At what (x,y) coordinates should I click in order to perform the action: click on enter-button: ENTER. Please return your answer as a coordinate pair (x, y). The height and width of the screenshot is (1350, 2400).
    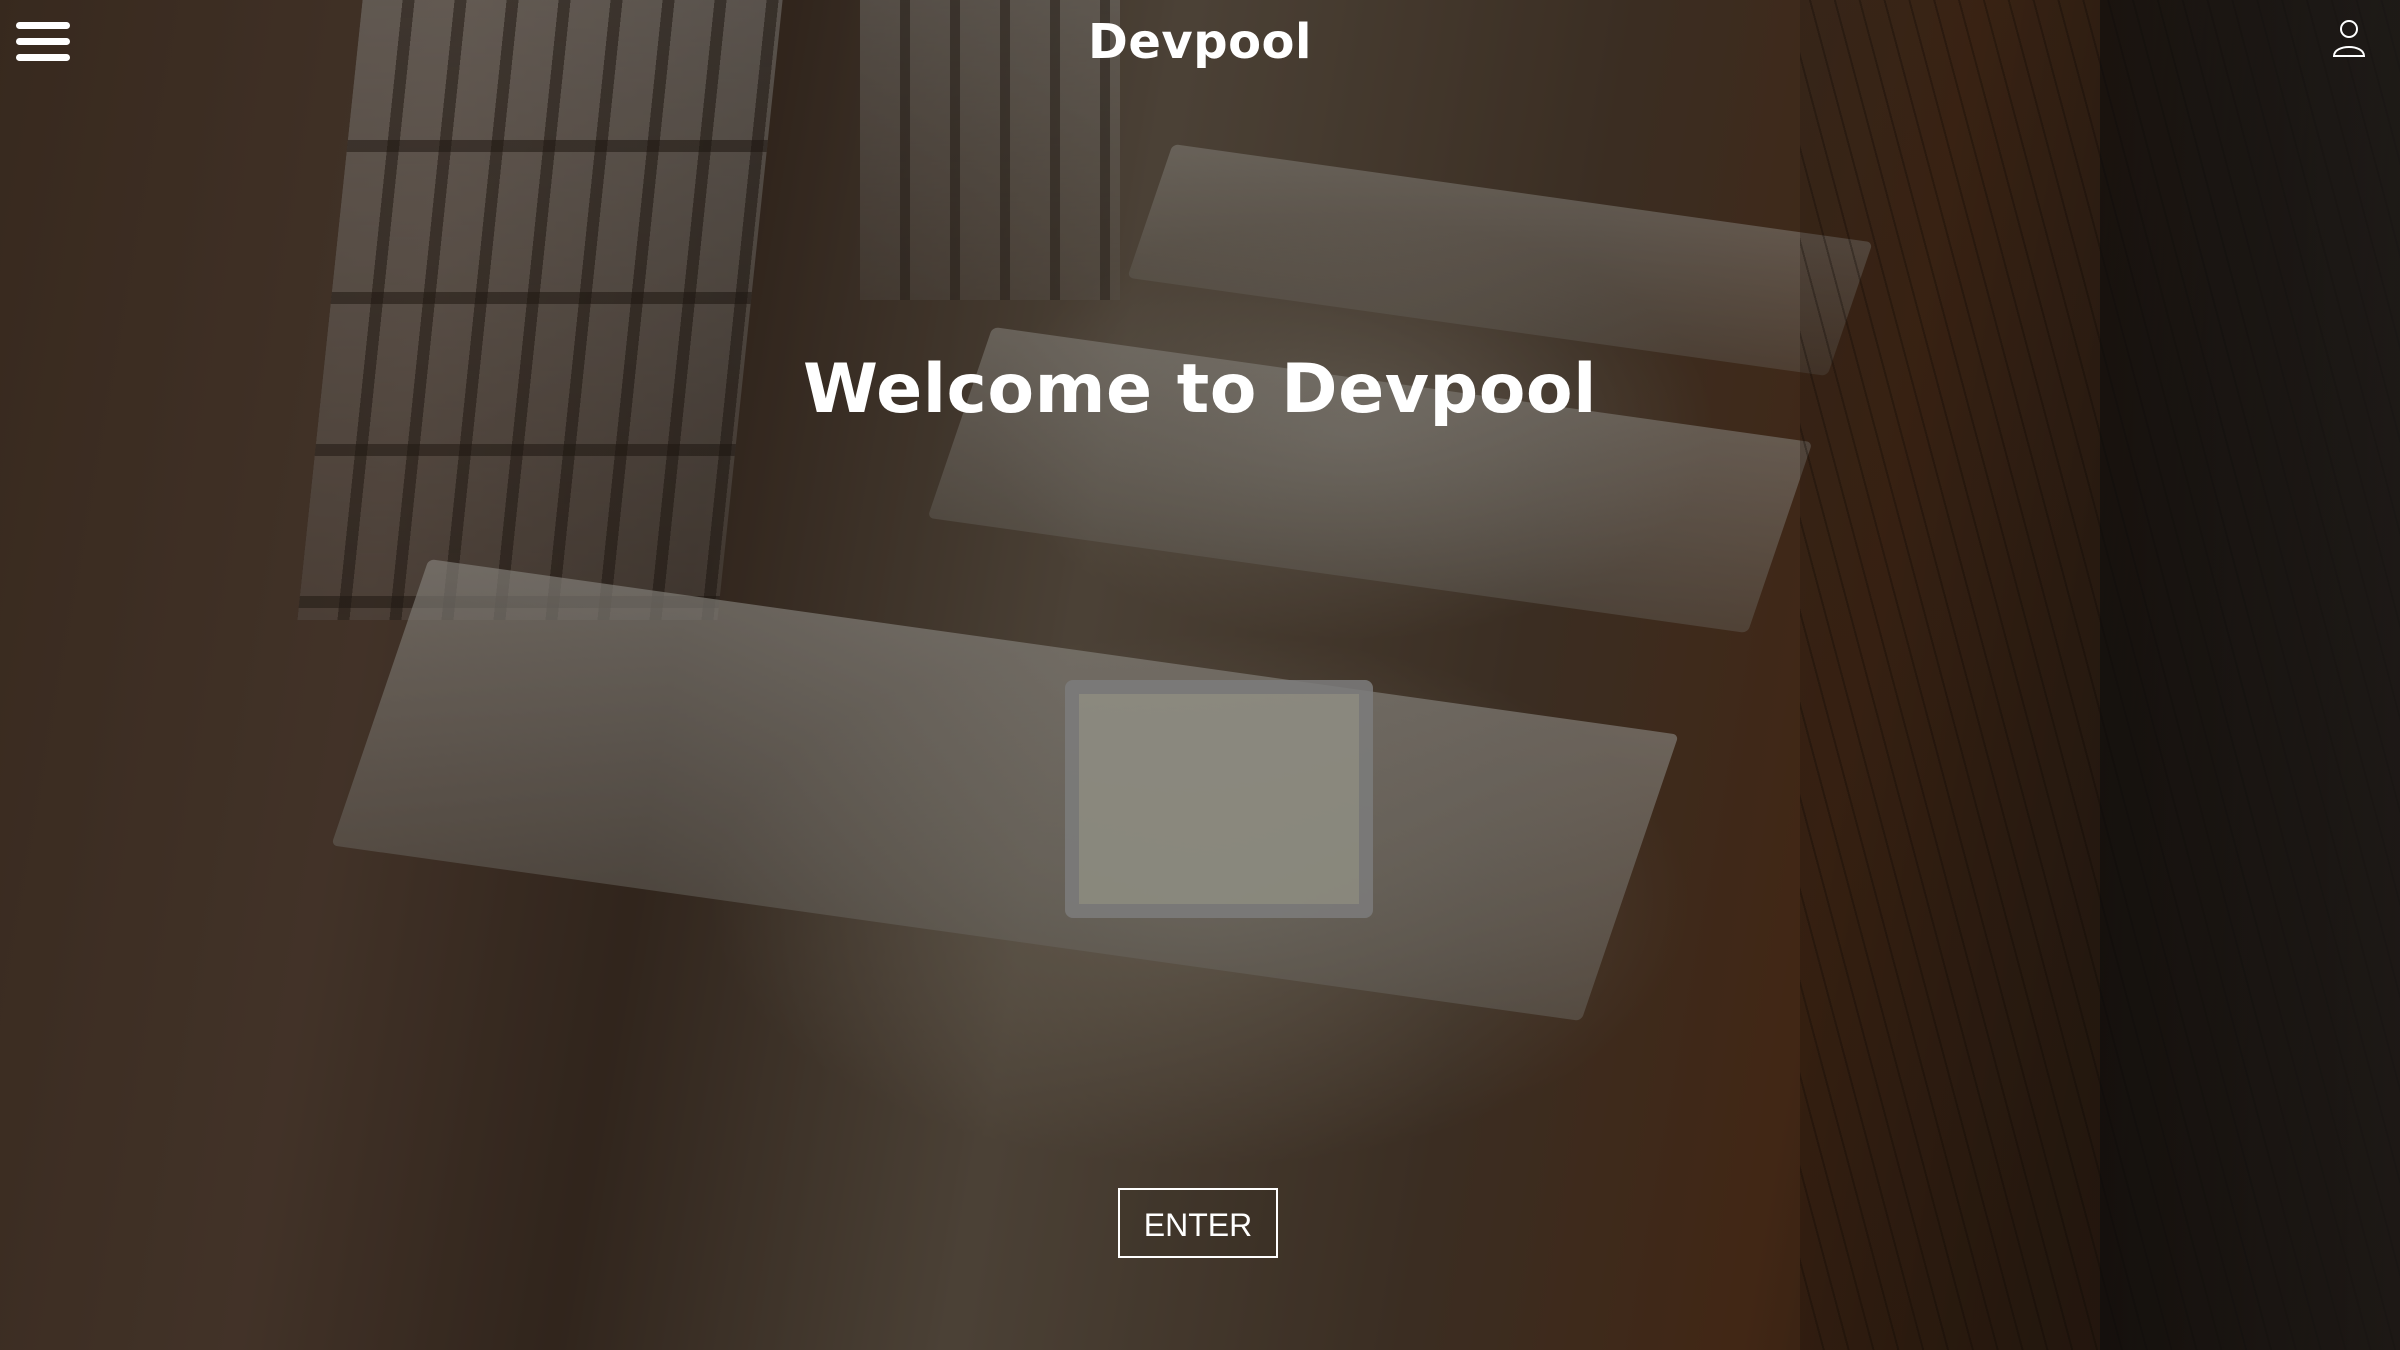
    Looking at the image, I should click on (1198, 1223).